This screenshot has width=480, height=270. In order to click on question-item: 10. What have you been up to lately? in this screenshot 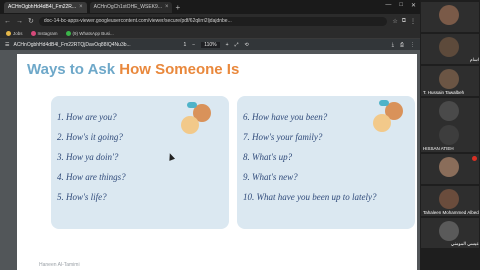, I will do `click(310, 197)`.